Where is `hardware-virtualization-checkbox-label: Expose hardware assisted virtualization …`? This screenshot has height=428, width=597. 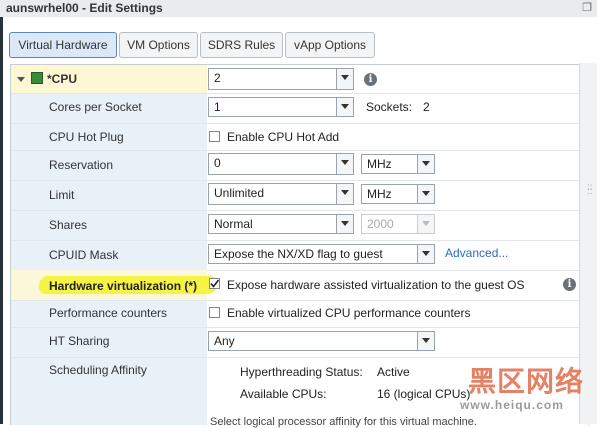
hardware-virtualization-checkbox-label: Expose hardware assisted virtualization … is located at coordinates (376, 285).